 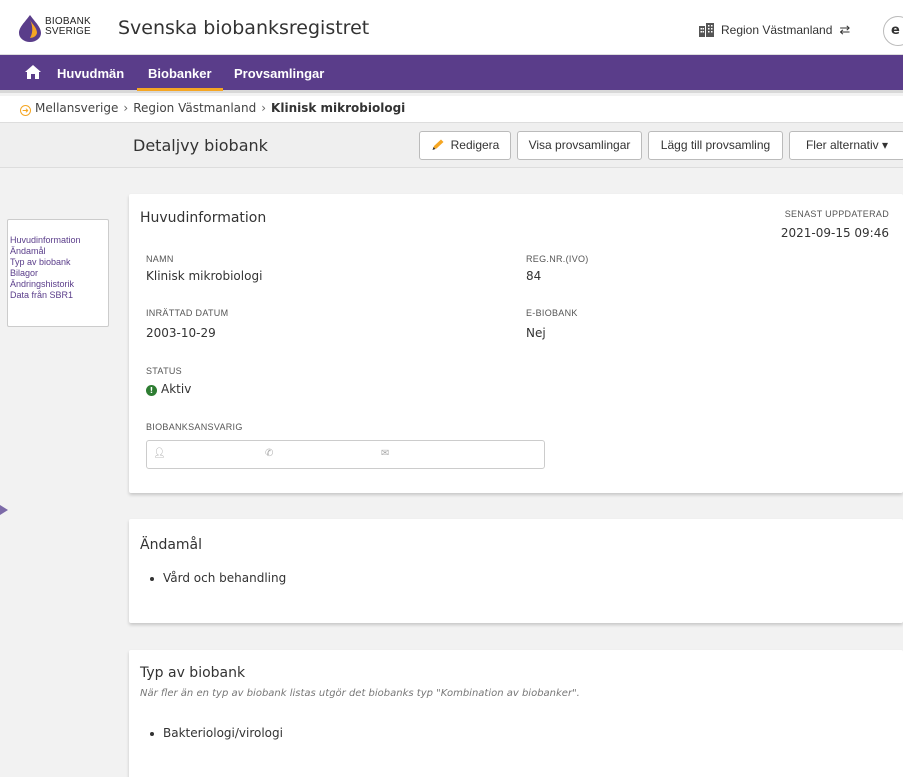 I want to click on user-menu-button: e, so click(x=893, y=31).